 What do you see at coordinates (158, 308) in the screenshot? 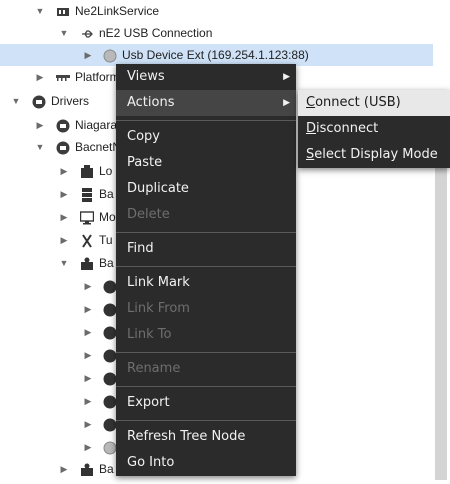
I see `menu-item-label: Link From` at bounding box center [158, 308].